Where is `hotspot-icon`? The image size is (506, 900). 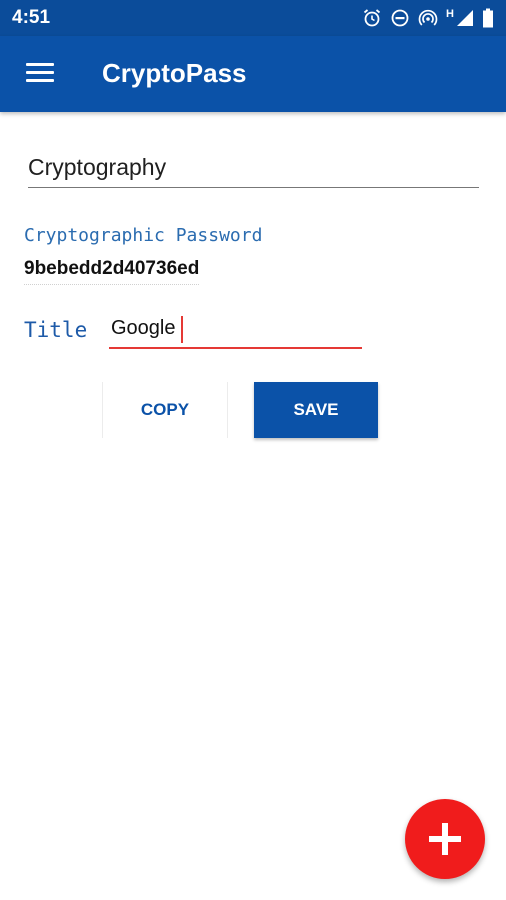
hotspot-icon is located at coordinates (428, 17).